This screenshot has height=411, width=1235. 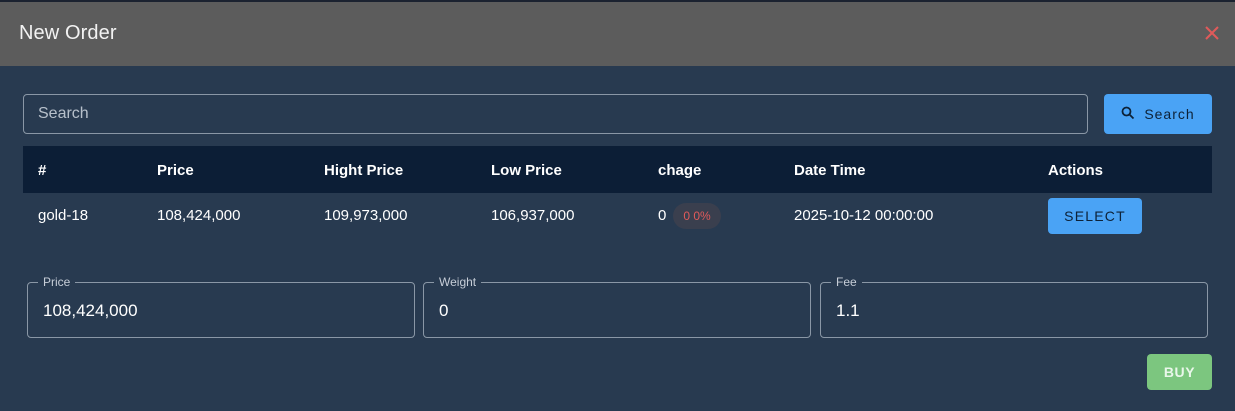 What do you see at coordinates (42, 170) in the screenshot?
I see `header-id: #` at bounding box center [42, 170].